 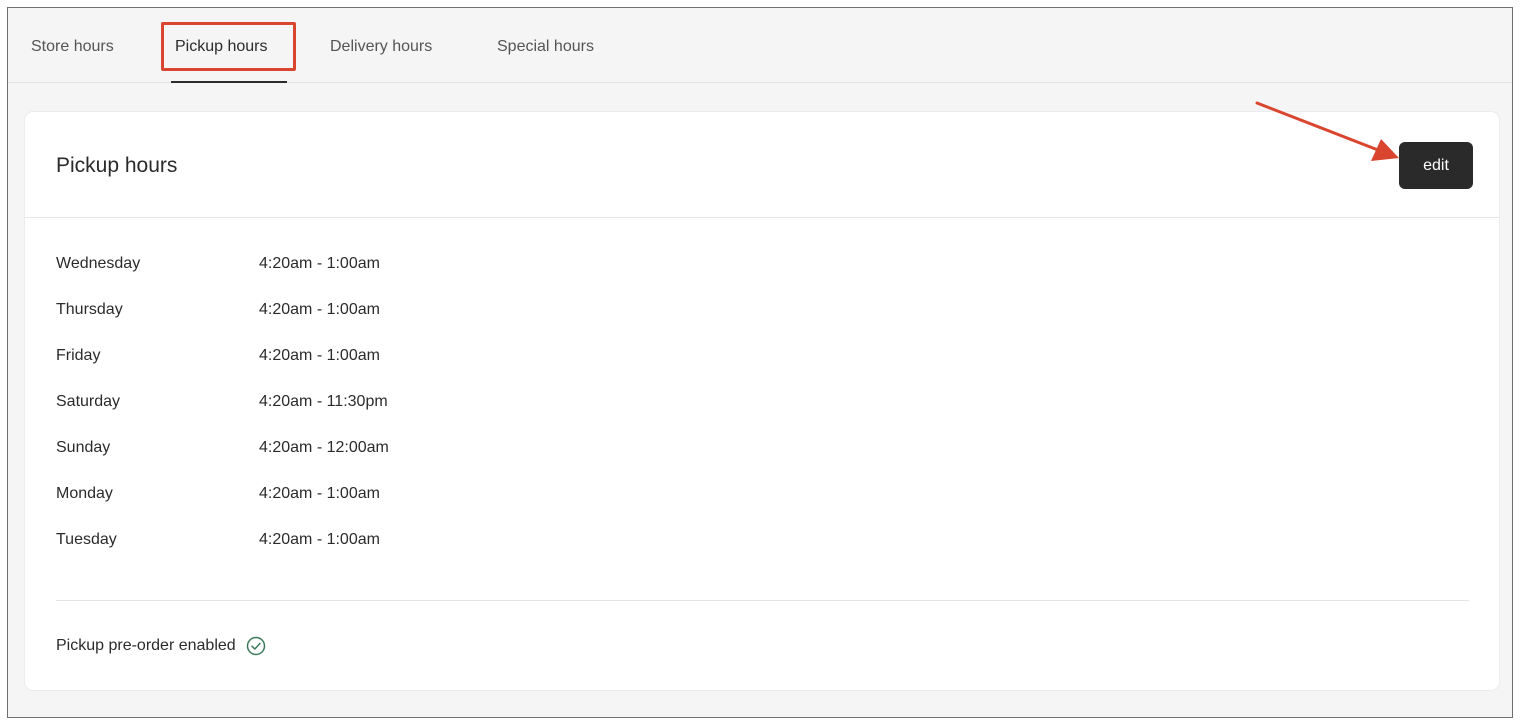 What do you see at coordinates (86, 539) in the screenshot?
I see `hours-day: Tuesday` at bounding box center [86, 539].